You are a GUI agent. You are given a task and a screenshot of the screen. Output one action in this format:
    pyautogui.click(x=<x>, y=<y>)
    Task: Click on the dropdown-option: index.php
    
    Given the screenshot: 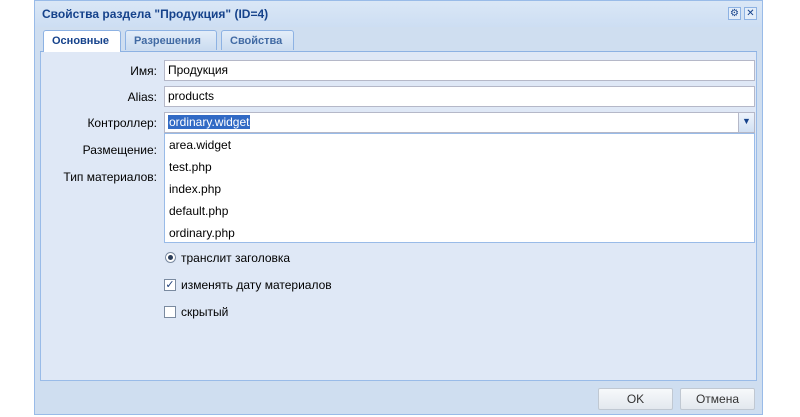 What is the action you would take?
    pyautogui.click(x=195, y=189)
    